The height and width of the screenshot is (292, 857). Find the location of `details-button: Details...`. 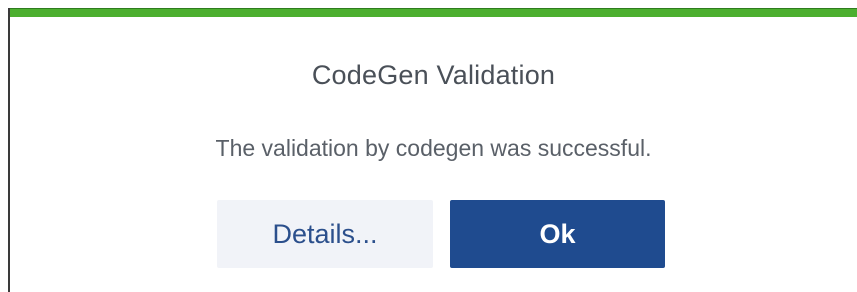

details-button: Details... is located at coordinates (325, 234).